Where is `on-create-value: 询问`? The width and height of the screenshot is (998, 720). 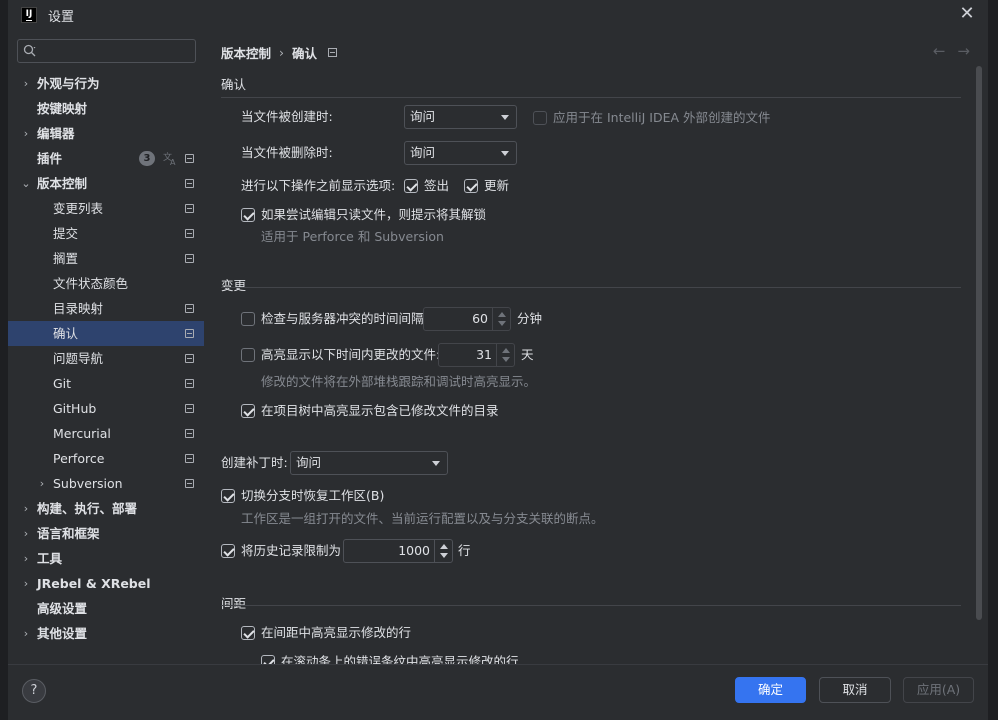
on-create-value: 询问 is located at coordinates (423, 116).